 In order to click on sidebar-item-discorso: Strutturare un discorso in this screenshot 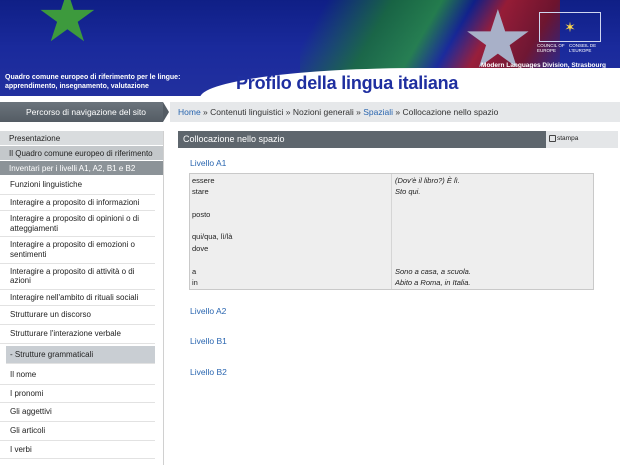, I will do `click(77, 315)`.